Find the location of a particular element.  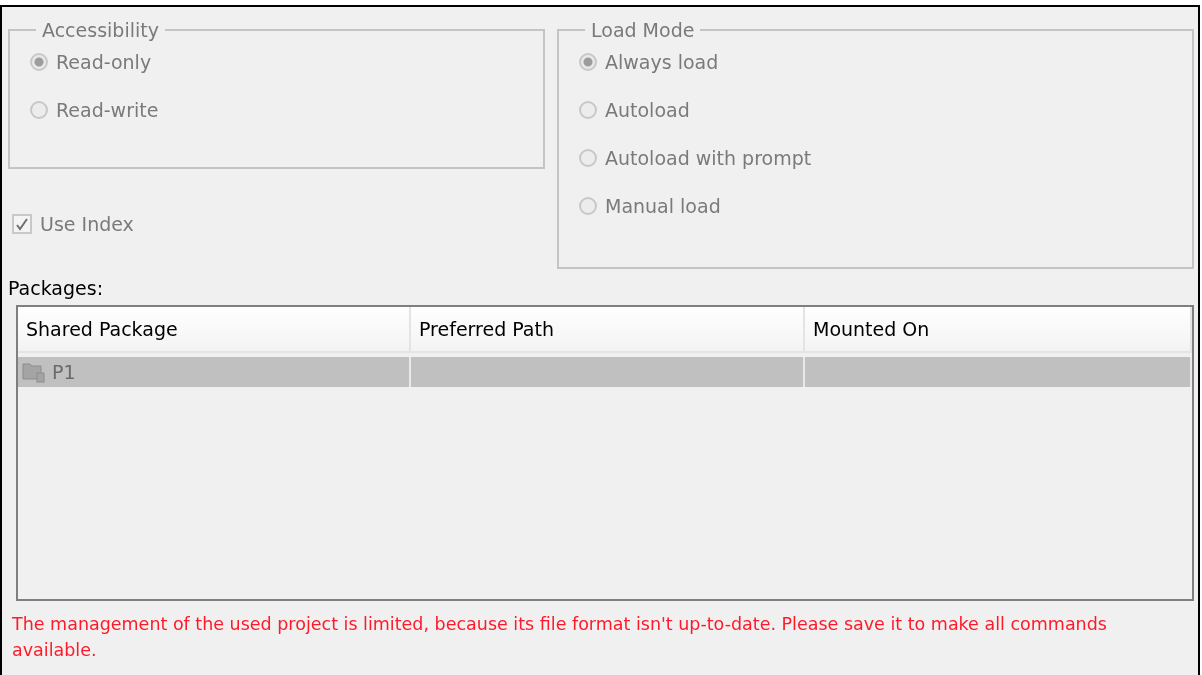

column-header: Mounted On is located at coordinates (998, 329).